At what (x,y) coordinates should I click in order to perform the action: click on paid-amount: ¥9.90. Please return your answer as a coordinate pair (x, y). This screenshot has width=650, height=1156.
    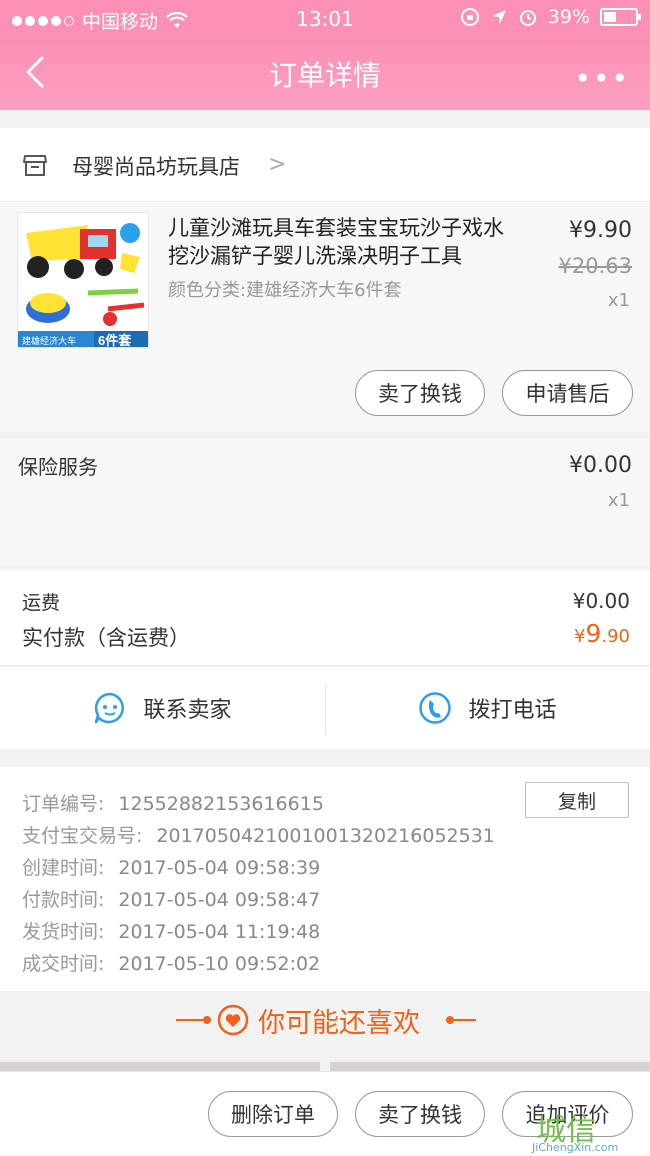
    Looking at the image, I should click on (602, 633).